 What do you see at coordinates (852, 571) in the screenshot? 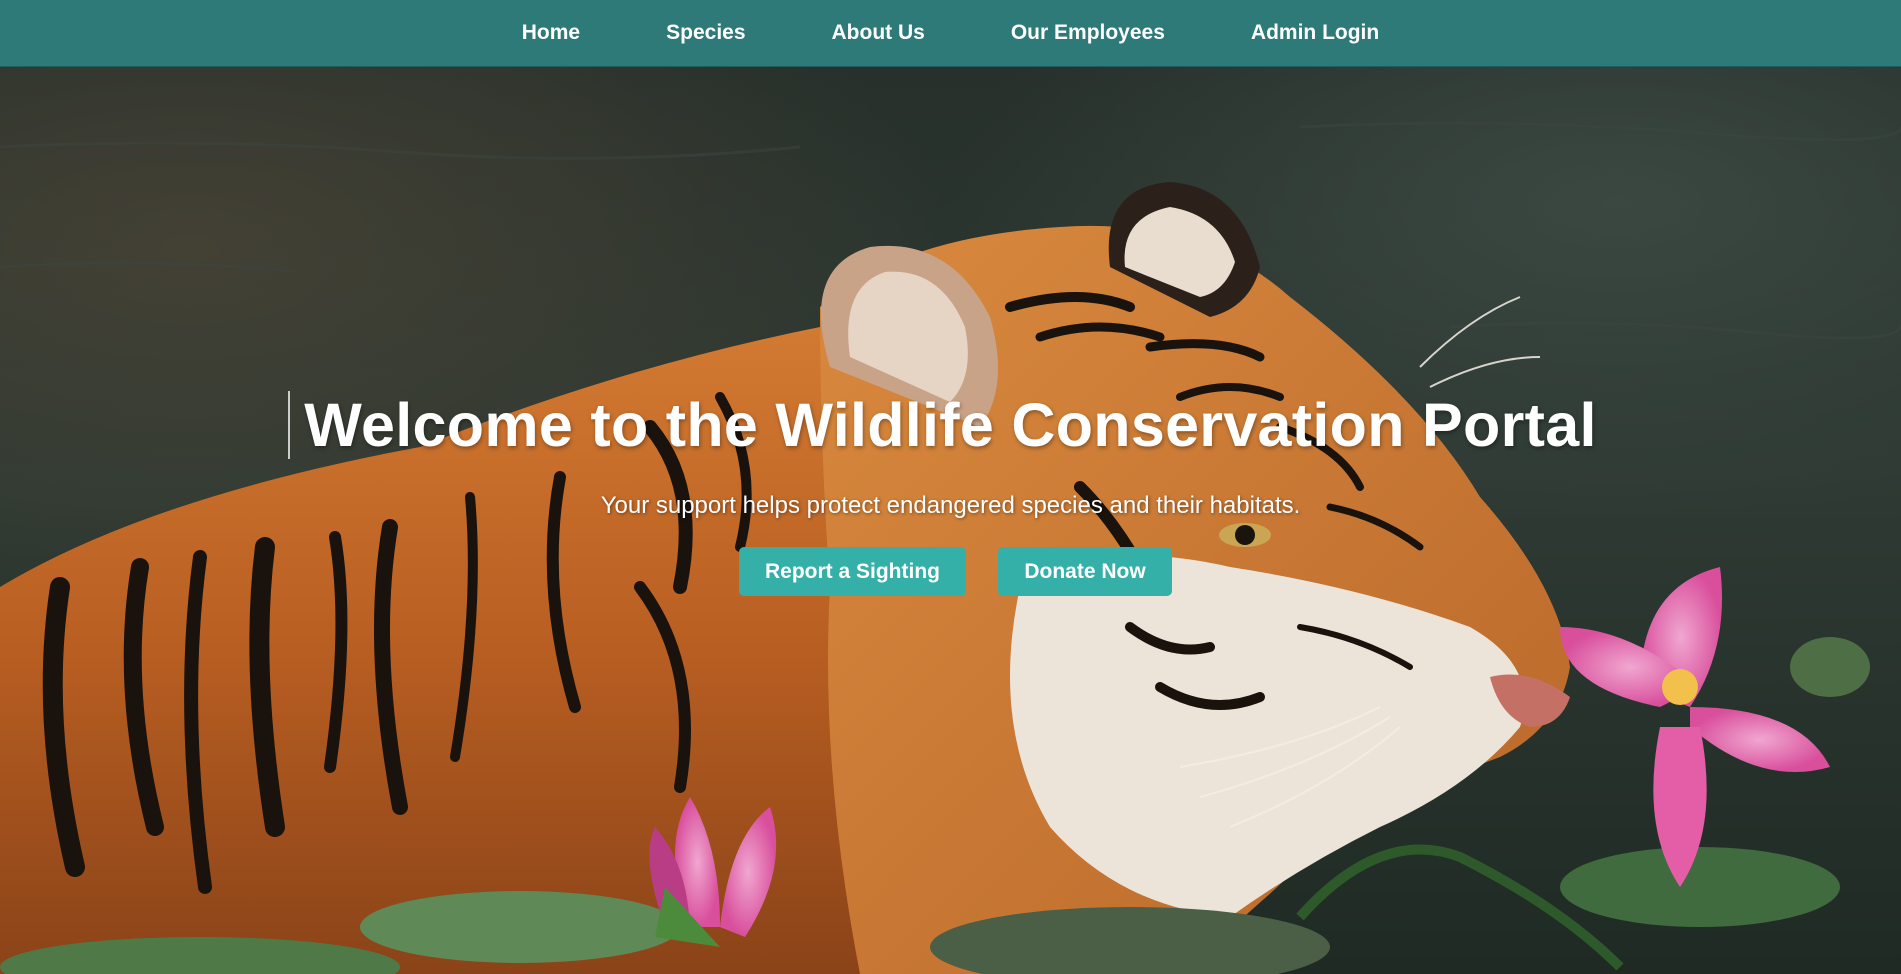
I see `report-sighting-button: Report a Sighting` at bounding box center [852, 571].